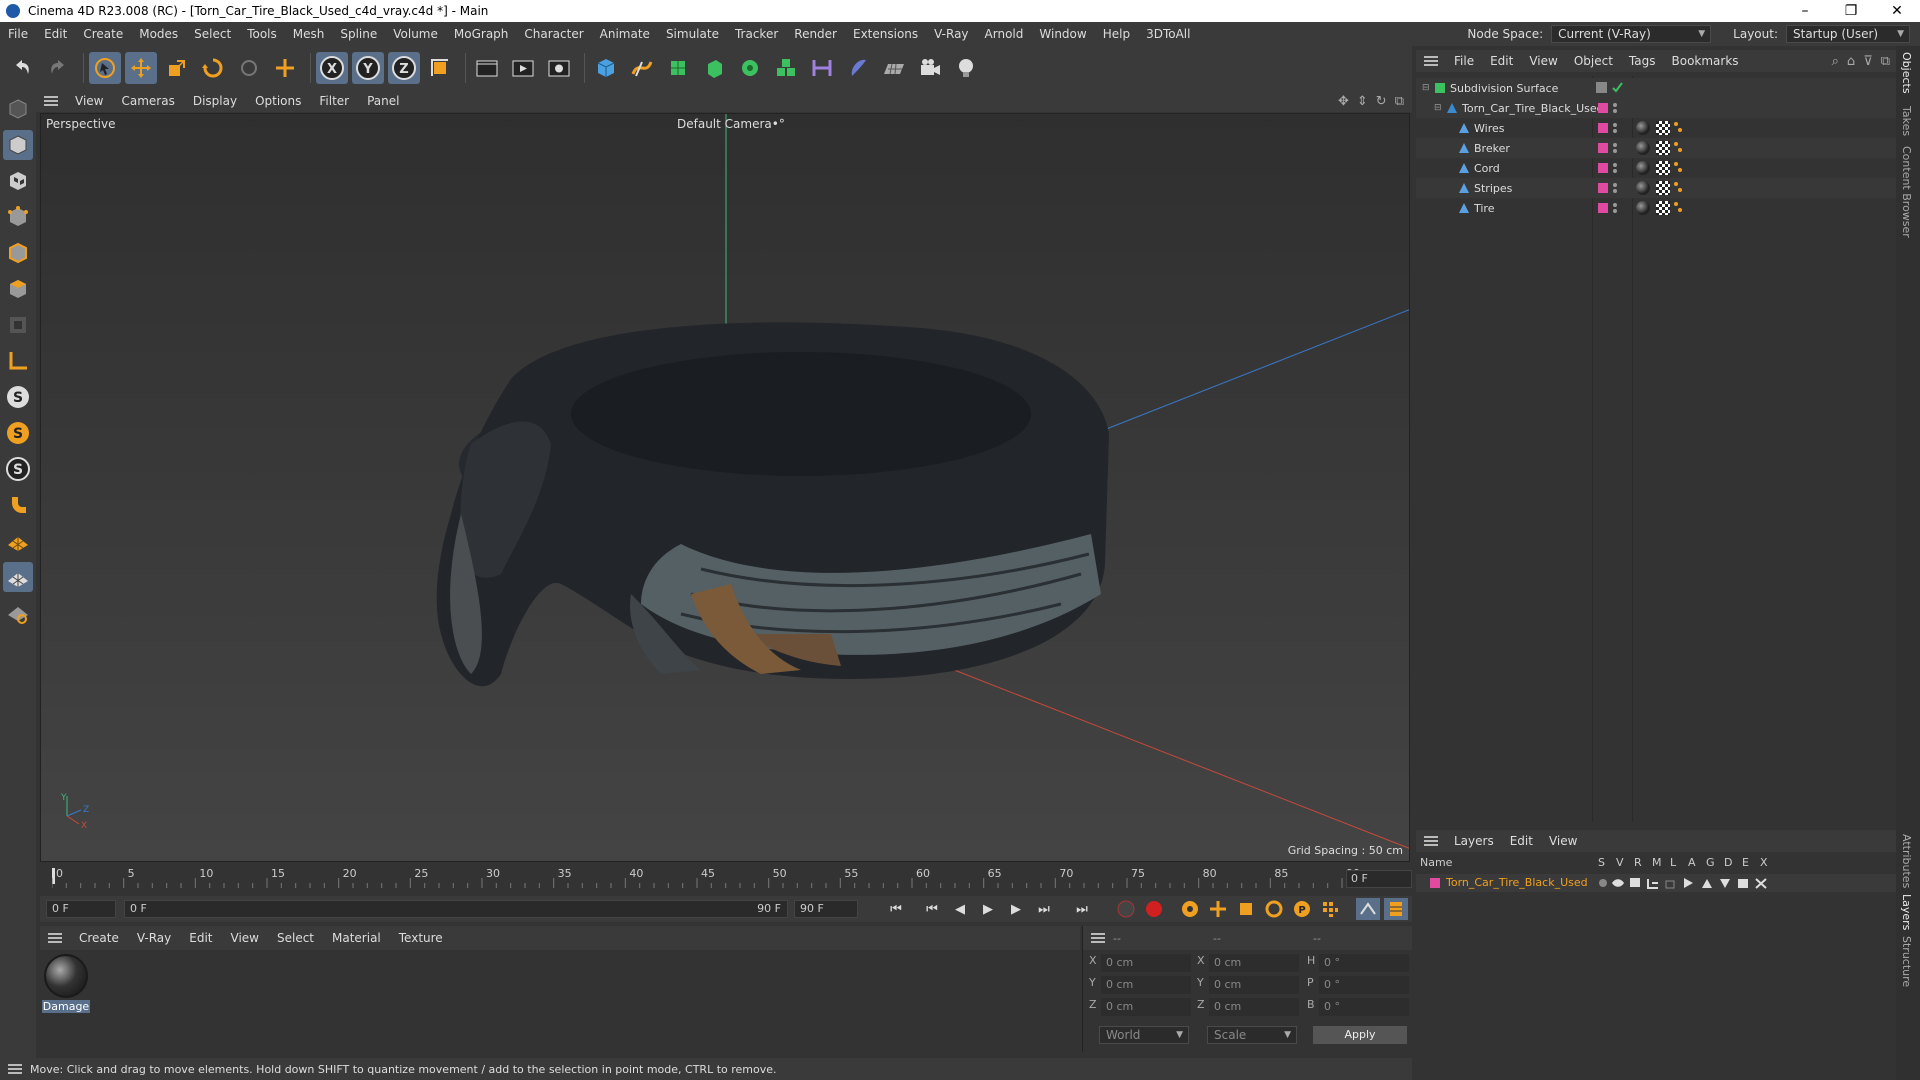 The image size is (1920, 1080). Describe the element at coordinates (1252, 1035) in the screenshot. I see `coordinate-type-dropdown: Scale ▼` at that location.